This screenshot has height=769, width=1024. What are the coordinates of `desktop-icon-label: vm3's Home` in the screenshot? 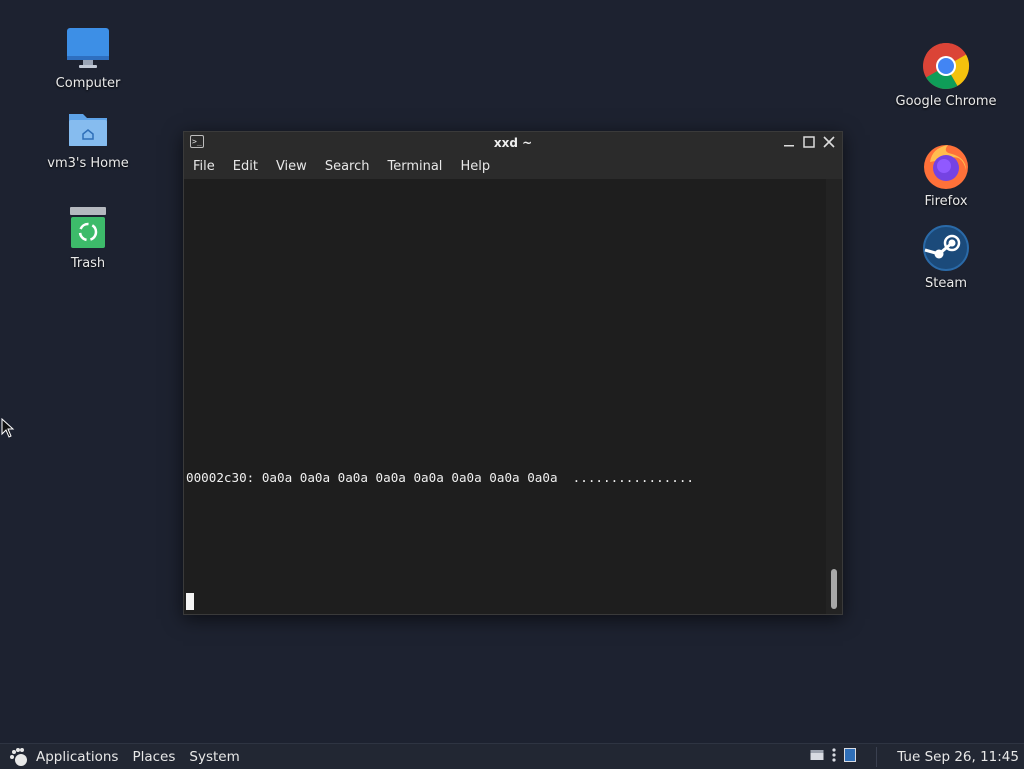 It's located at (88, 163).